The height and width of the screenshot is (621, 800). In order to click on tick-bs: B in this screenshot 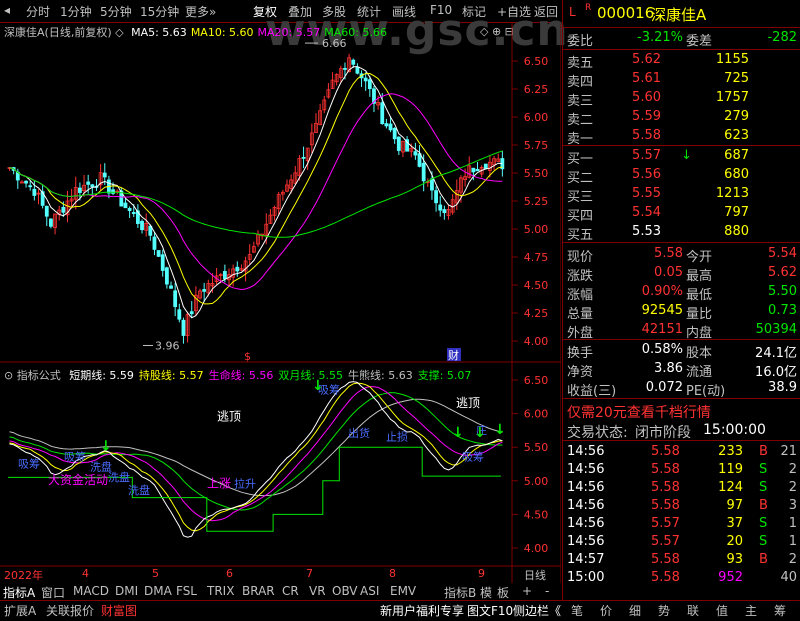, I will do `click(763, 505)`.